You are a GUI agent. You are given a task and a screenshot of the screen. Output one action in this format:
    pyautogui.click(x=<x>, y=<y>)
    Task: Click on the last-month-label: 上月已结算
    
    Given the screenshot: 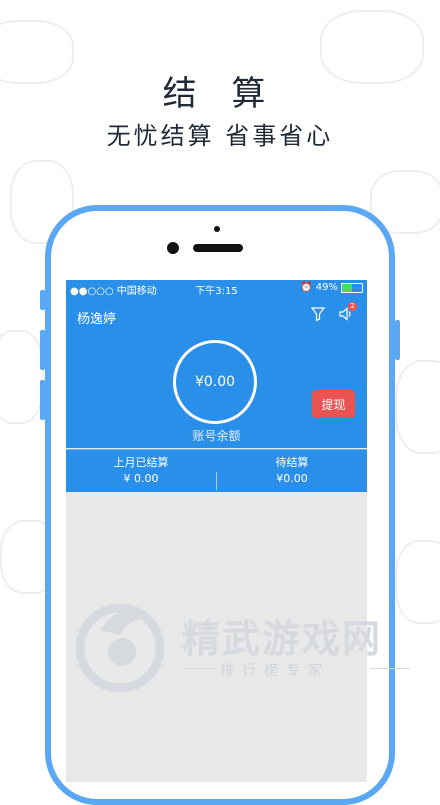 What is the action you would take?
    pyautogui.click(x=141, y=462)
    